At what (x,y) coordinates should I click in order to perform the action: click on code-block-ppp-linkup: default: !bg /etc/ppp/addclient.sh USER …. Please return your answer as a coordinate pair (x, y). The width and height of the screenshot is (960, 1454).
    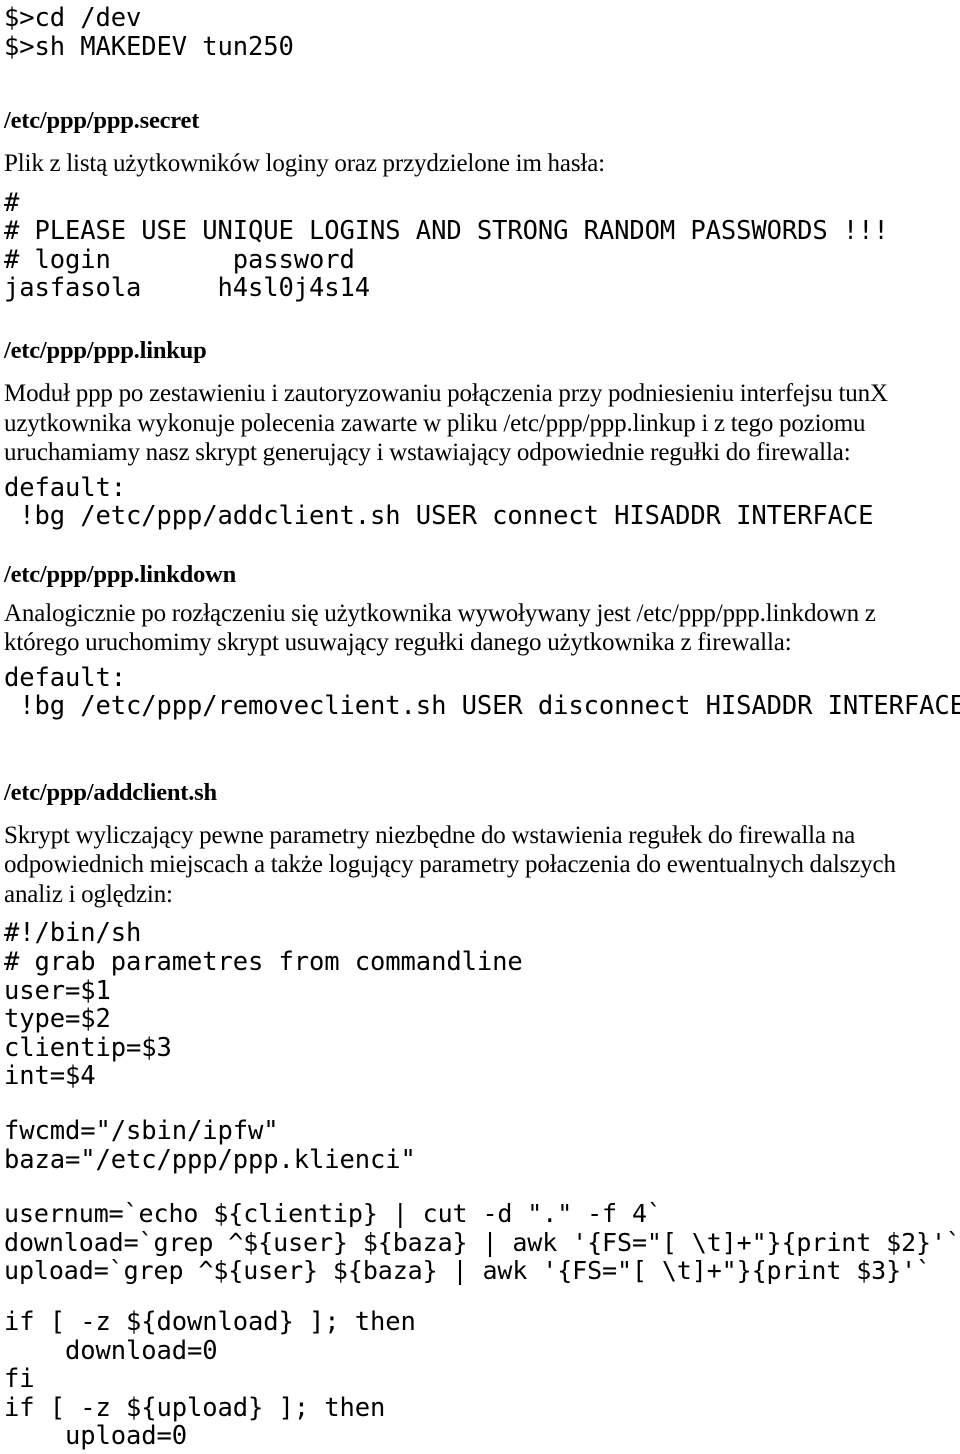
    Looking at the image, I should click on (439, 502).